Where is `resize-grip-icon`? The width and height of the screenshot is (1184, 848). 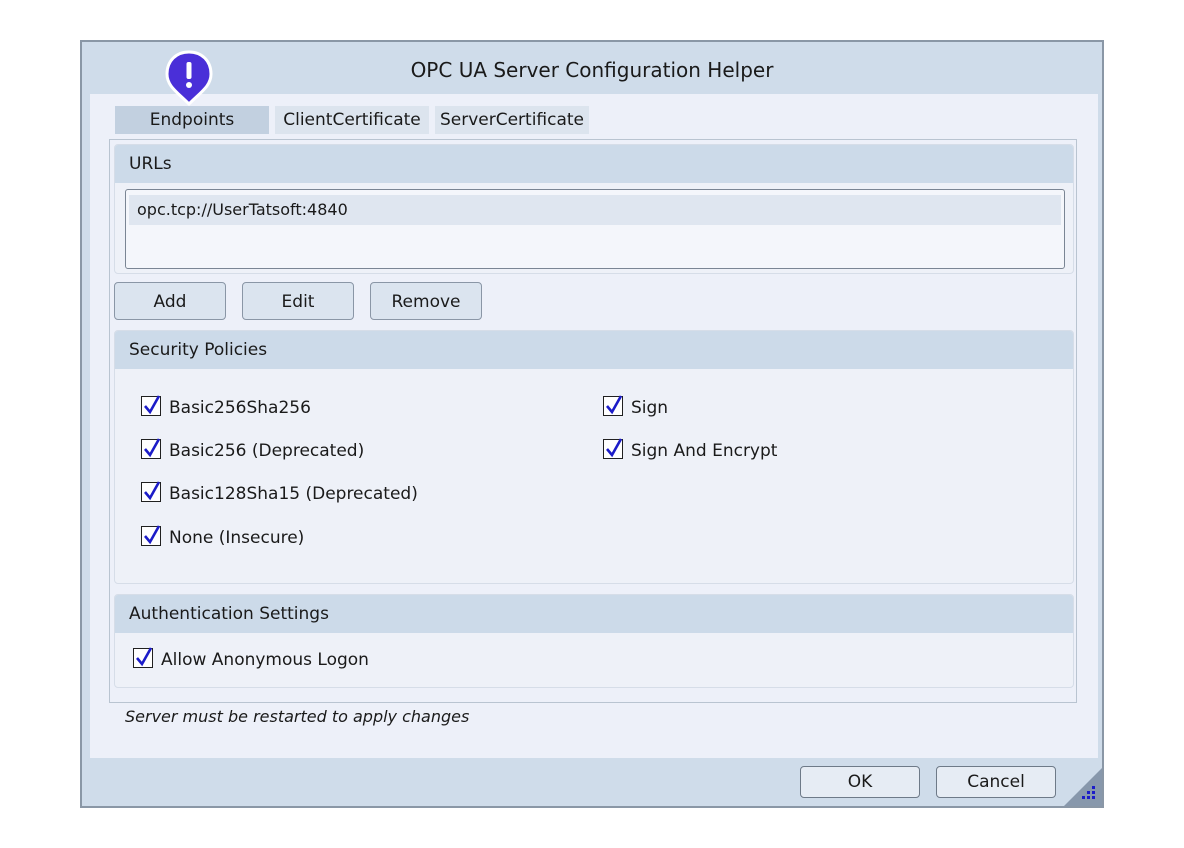
resize-grip-icon is located at coordinates (1083, 787).